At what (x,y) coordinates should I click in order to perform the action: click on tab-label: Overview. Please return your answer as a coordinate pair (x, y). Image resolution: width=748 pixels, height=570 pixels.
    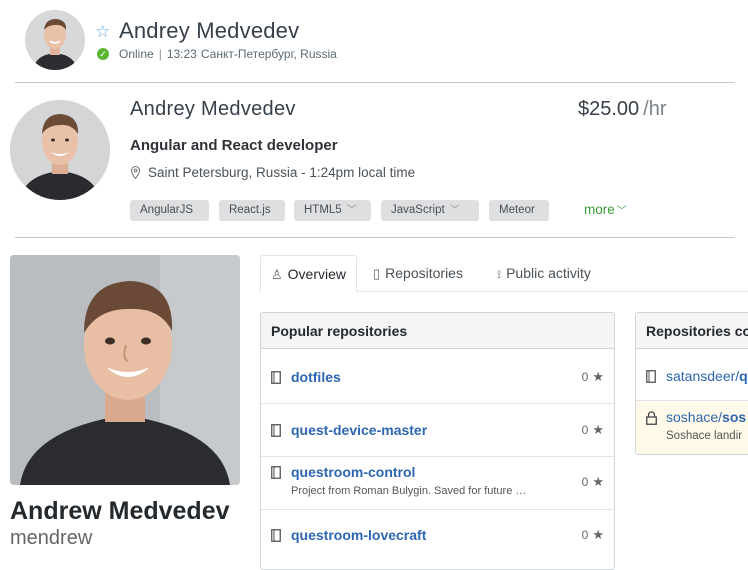
    Looking at the image, I should click on (317, 274).